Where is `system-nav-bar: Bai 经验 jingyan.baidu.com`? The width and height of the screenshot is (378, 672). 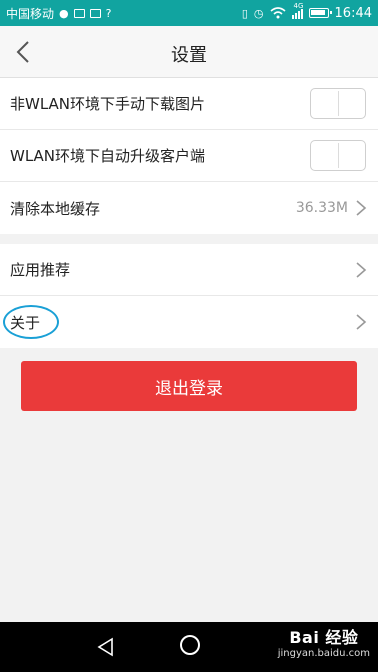 system-nav-bar: Bai 经验 jingyan.baidu.com is located at coordinates (189, 647).